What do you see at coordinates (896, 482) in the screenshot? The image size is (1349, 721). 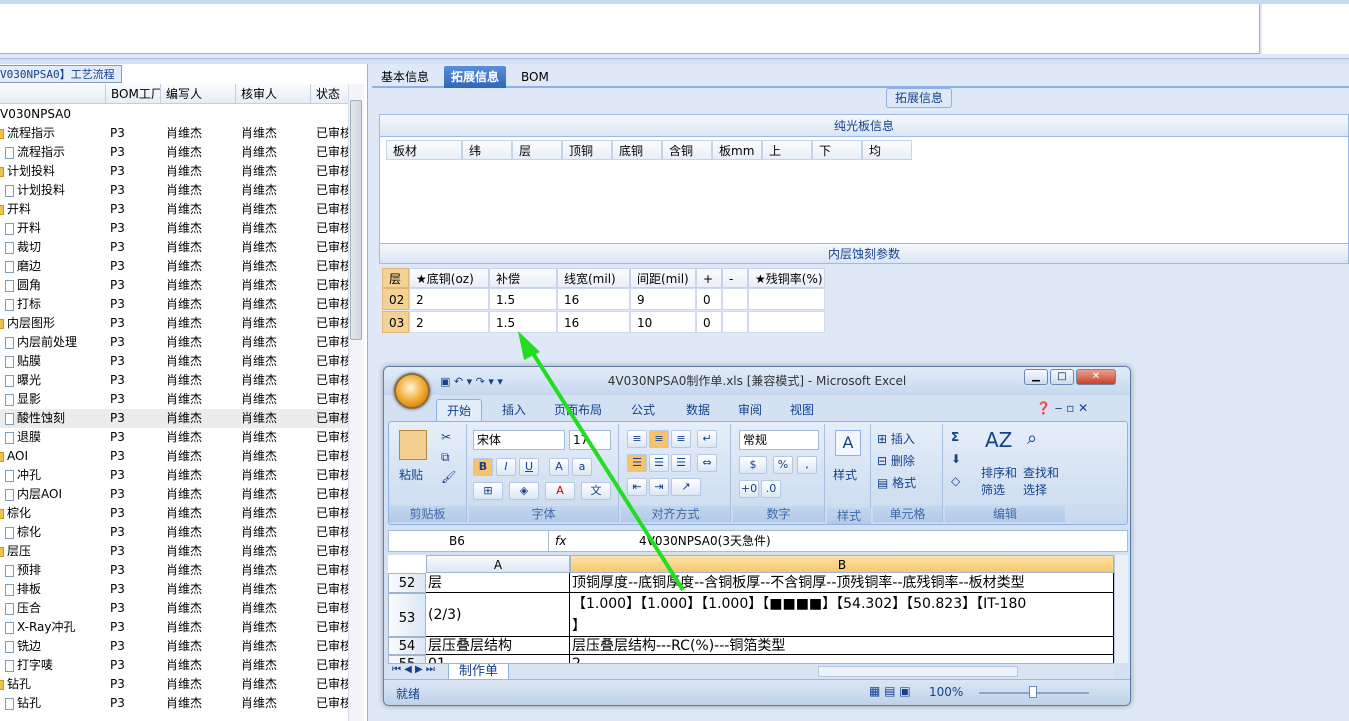 I see `format-cells-button: ▤ 格式` at bounding box center [896, 482].